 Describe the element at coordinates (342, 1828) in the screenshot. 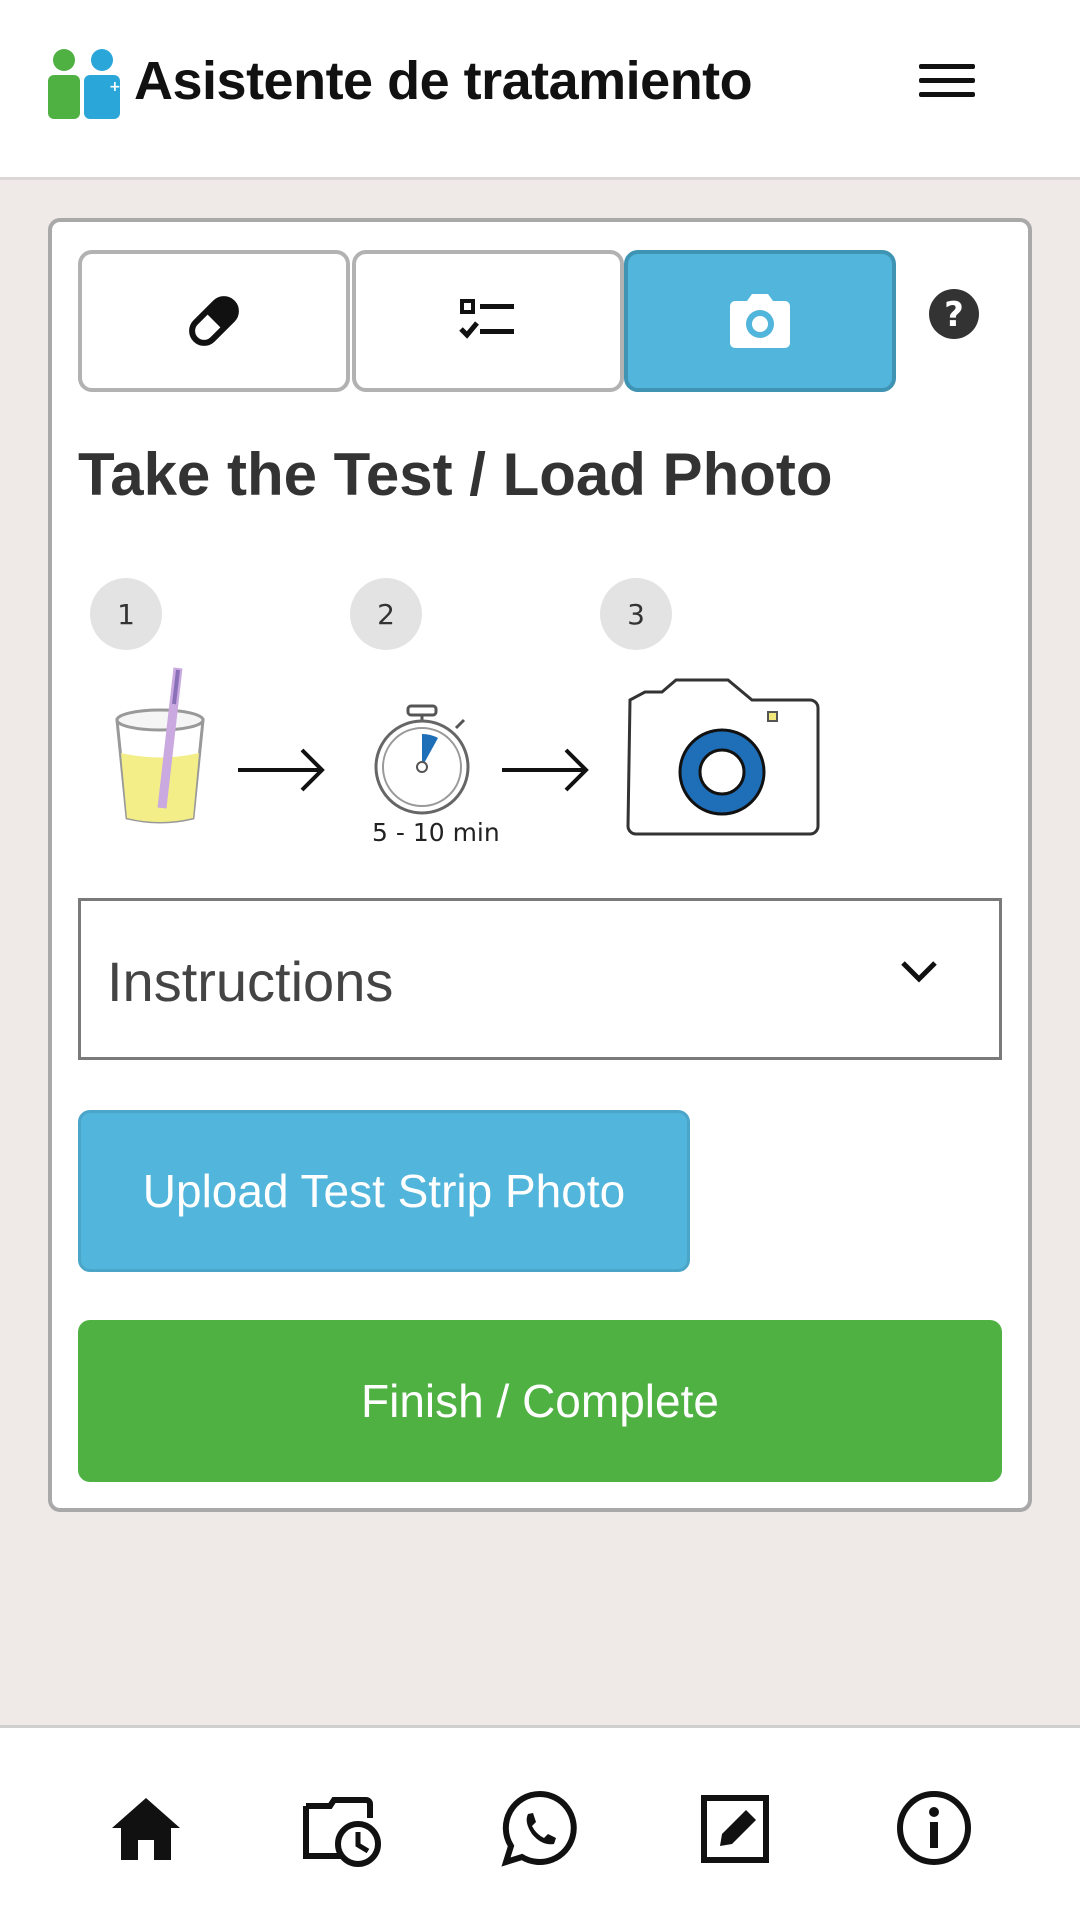

I see `calendar-clock-icon` at that location.